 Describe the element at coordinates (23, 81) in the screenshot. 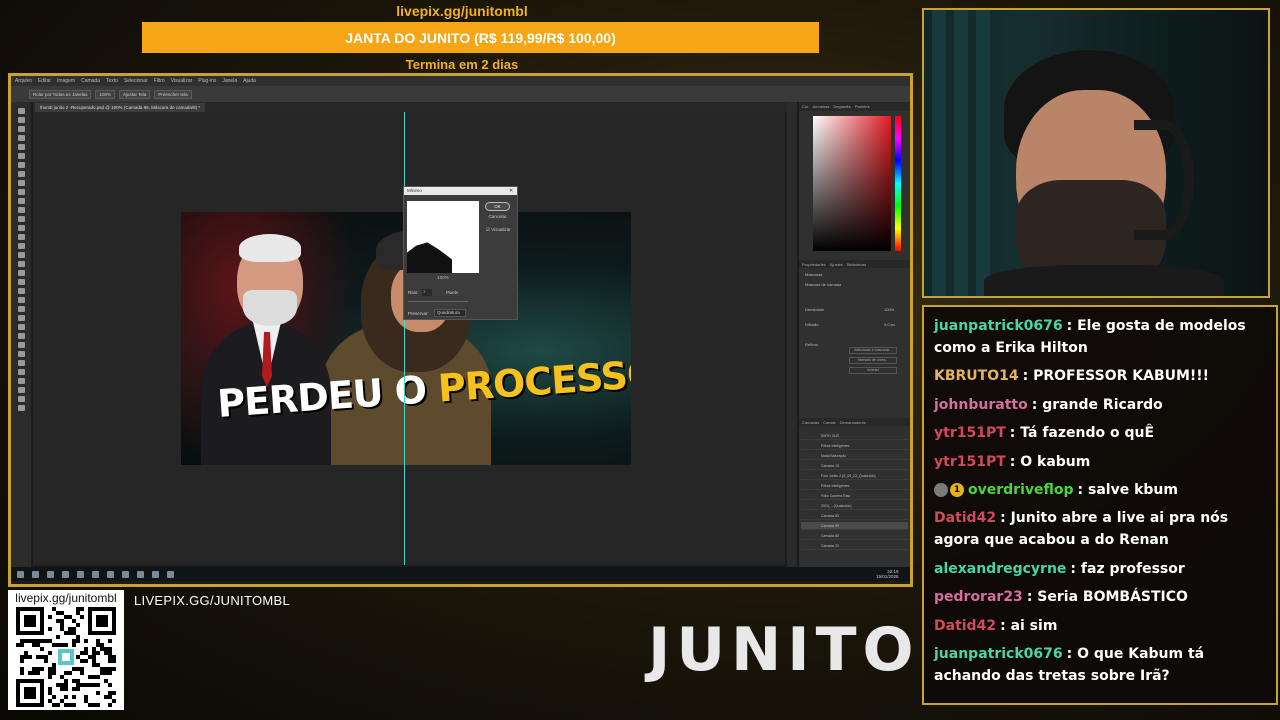

I see `menu-item: Arquivo` at that location.